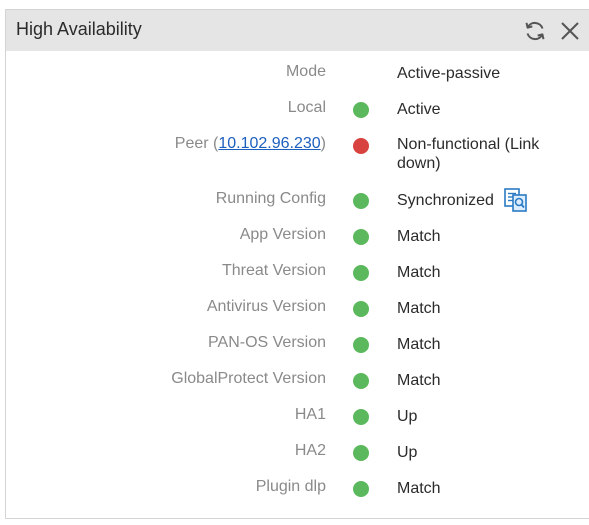 The width and height of the screenshot is (589, 525). I want to click on row-threat-version: Threat Version Match, so click(297, 280).